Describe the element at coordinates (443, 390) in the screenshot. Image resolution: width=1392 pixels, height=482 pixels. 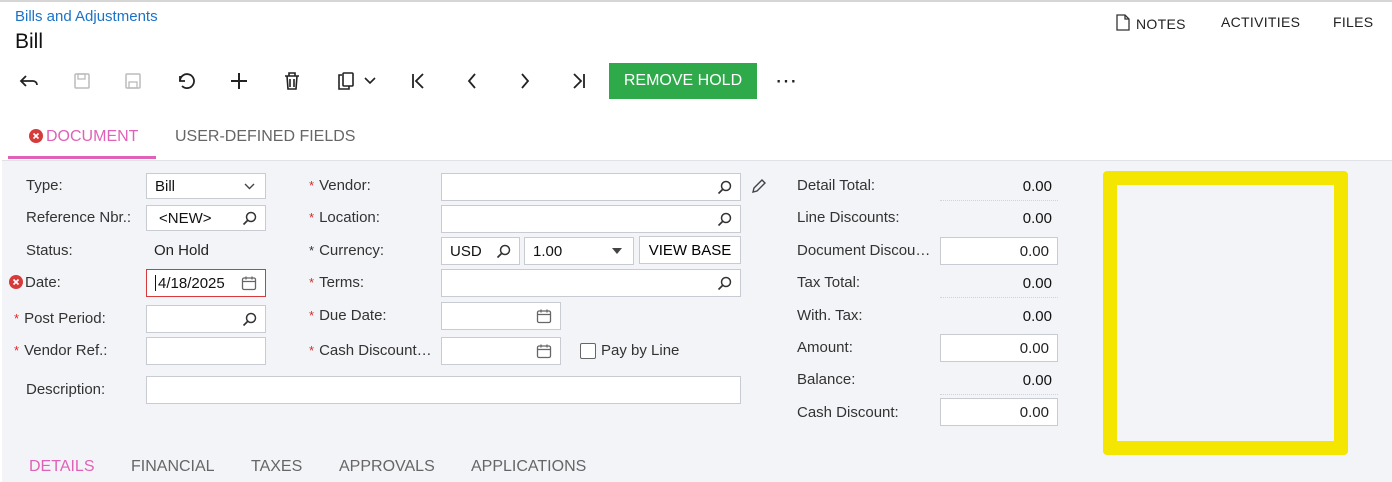
I see `description-field` at that location.